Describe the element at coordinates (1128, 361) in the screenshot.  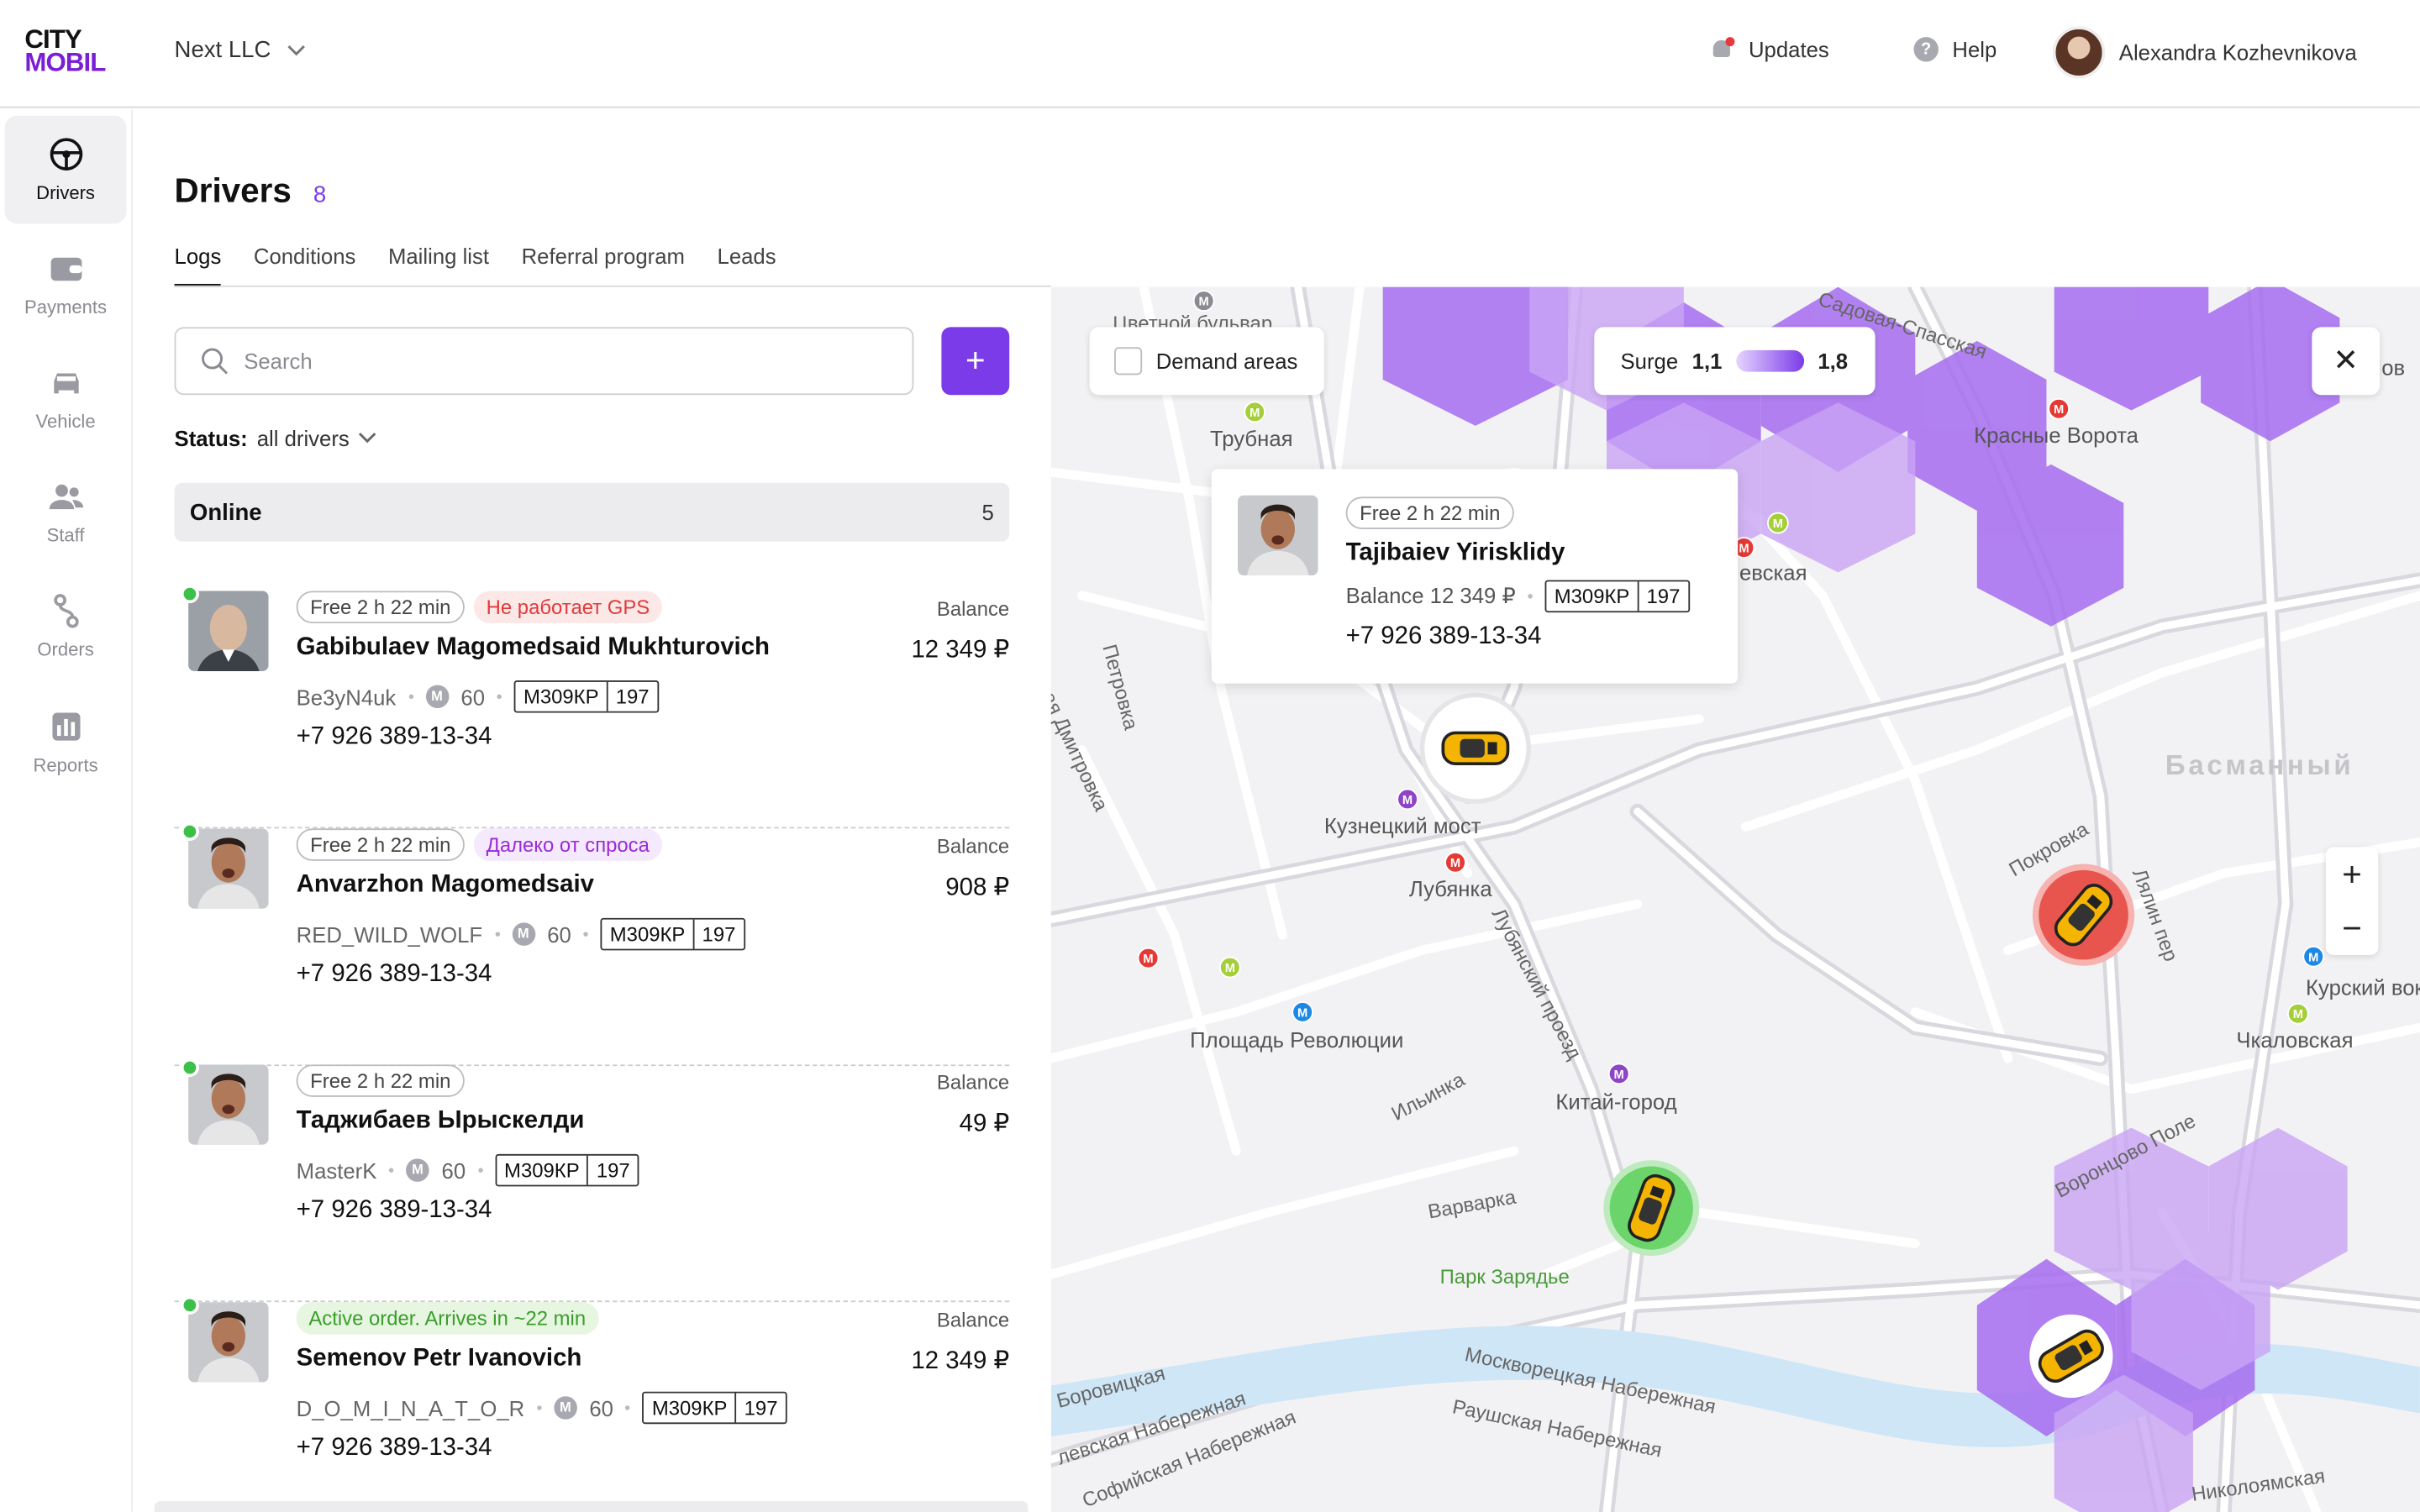
I see `demand-areas-checkbox` at that location.